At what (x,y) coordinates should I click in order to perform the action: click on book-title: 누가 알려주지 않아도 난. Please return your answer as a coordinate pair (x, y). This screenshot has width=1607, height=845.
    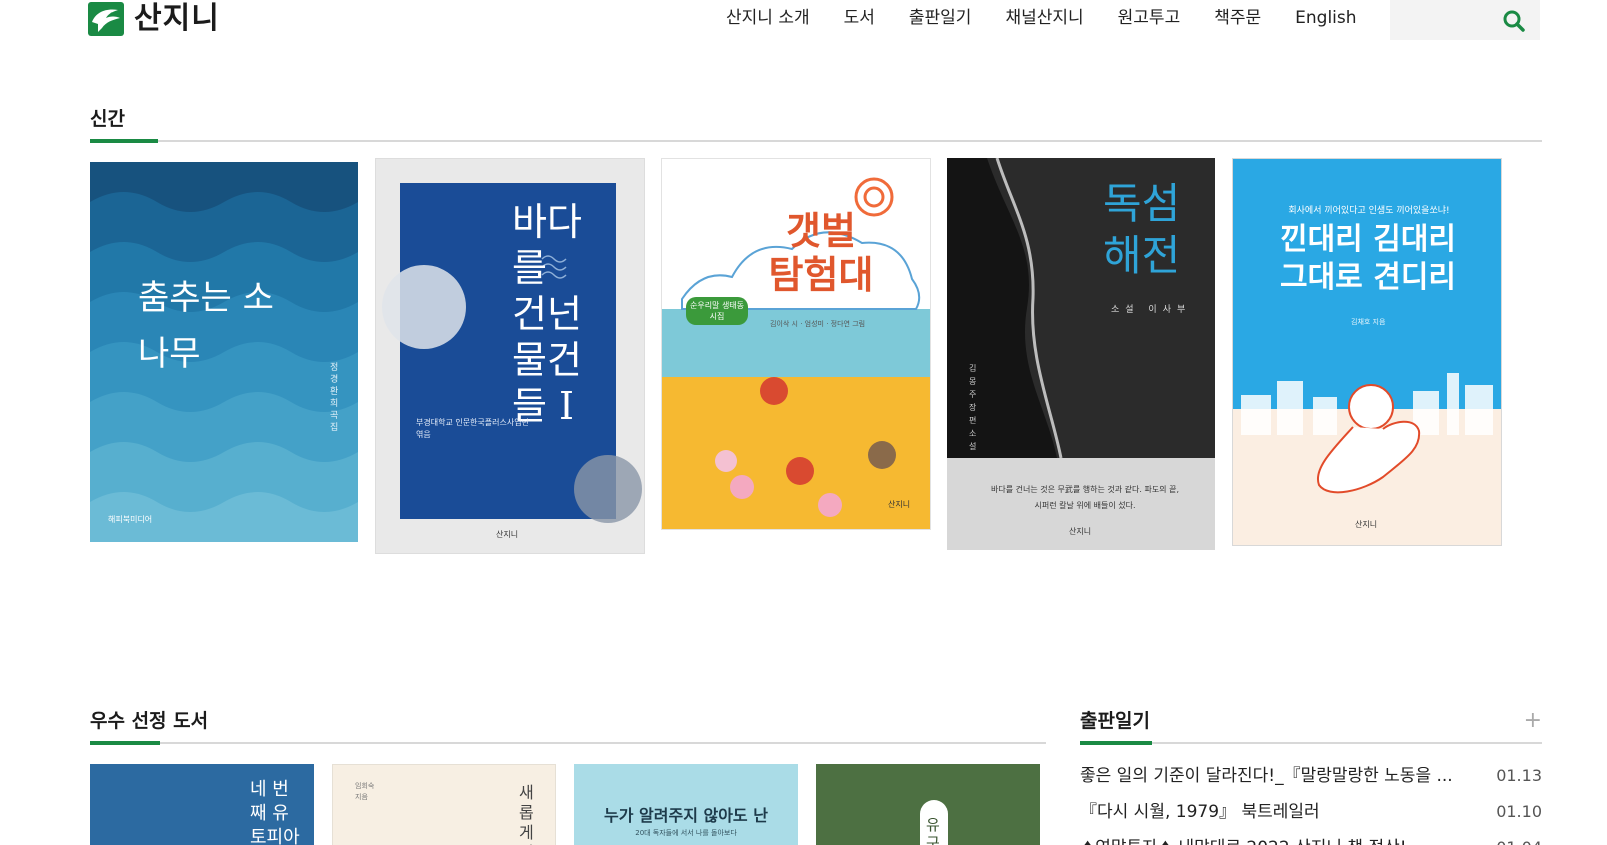
    Looking at the image, I should click on (686, 815).